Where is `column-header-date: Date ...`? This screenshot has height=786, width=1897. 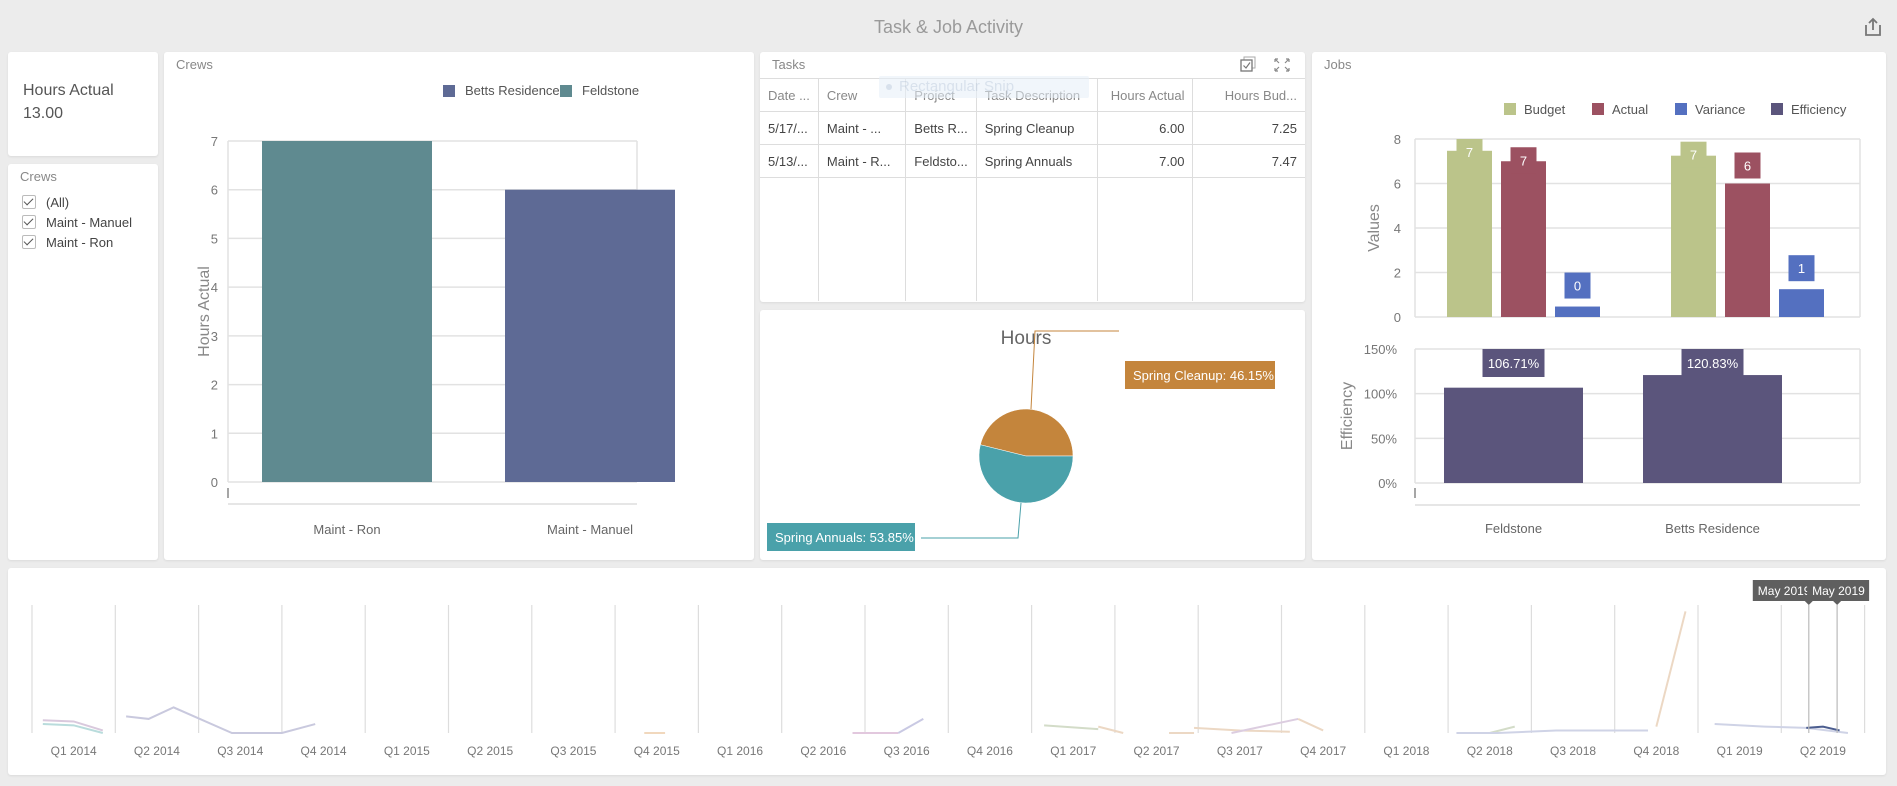
column-header-date: Date ... is located at coordinates (789, 95).